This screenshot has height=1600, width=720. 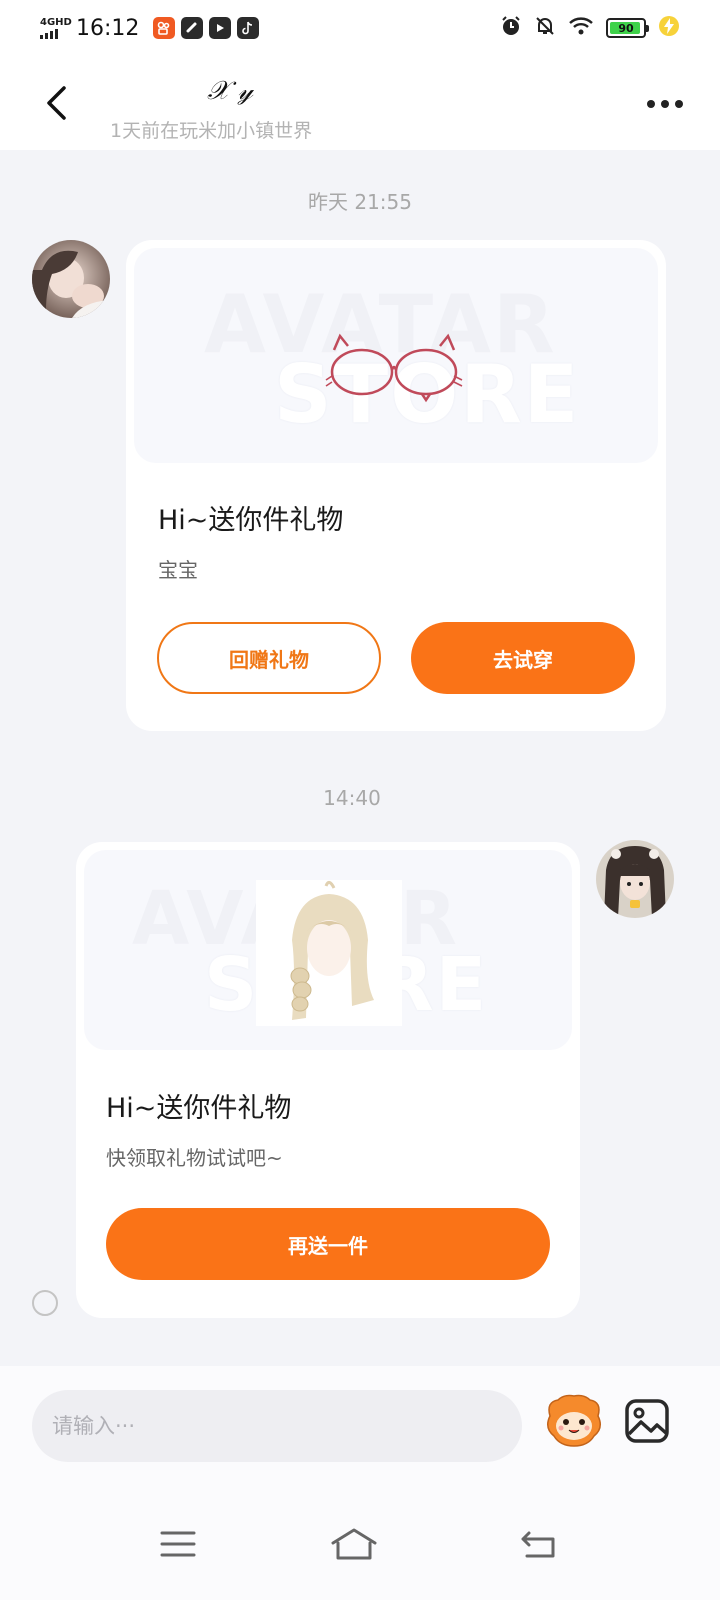 I want to click on battery-level: 90, so click(x=626, y=28).